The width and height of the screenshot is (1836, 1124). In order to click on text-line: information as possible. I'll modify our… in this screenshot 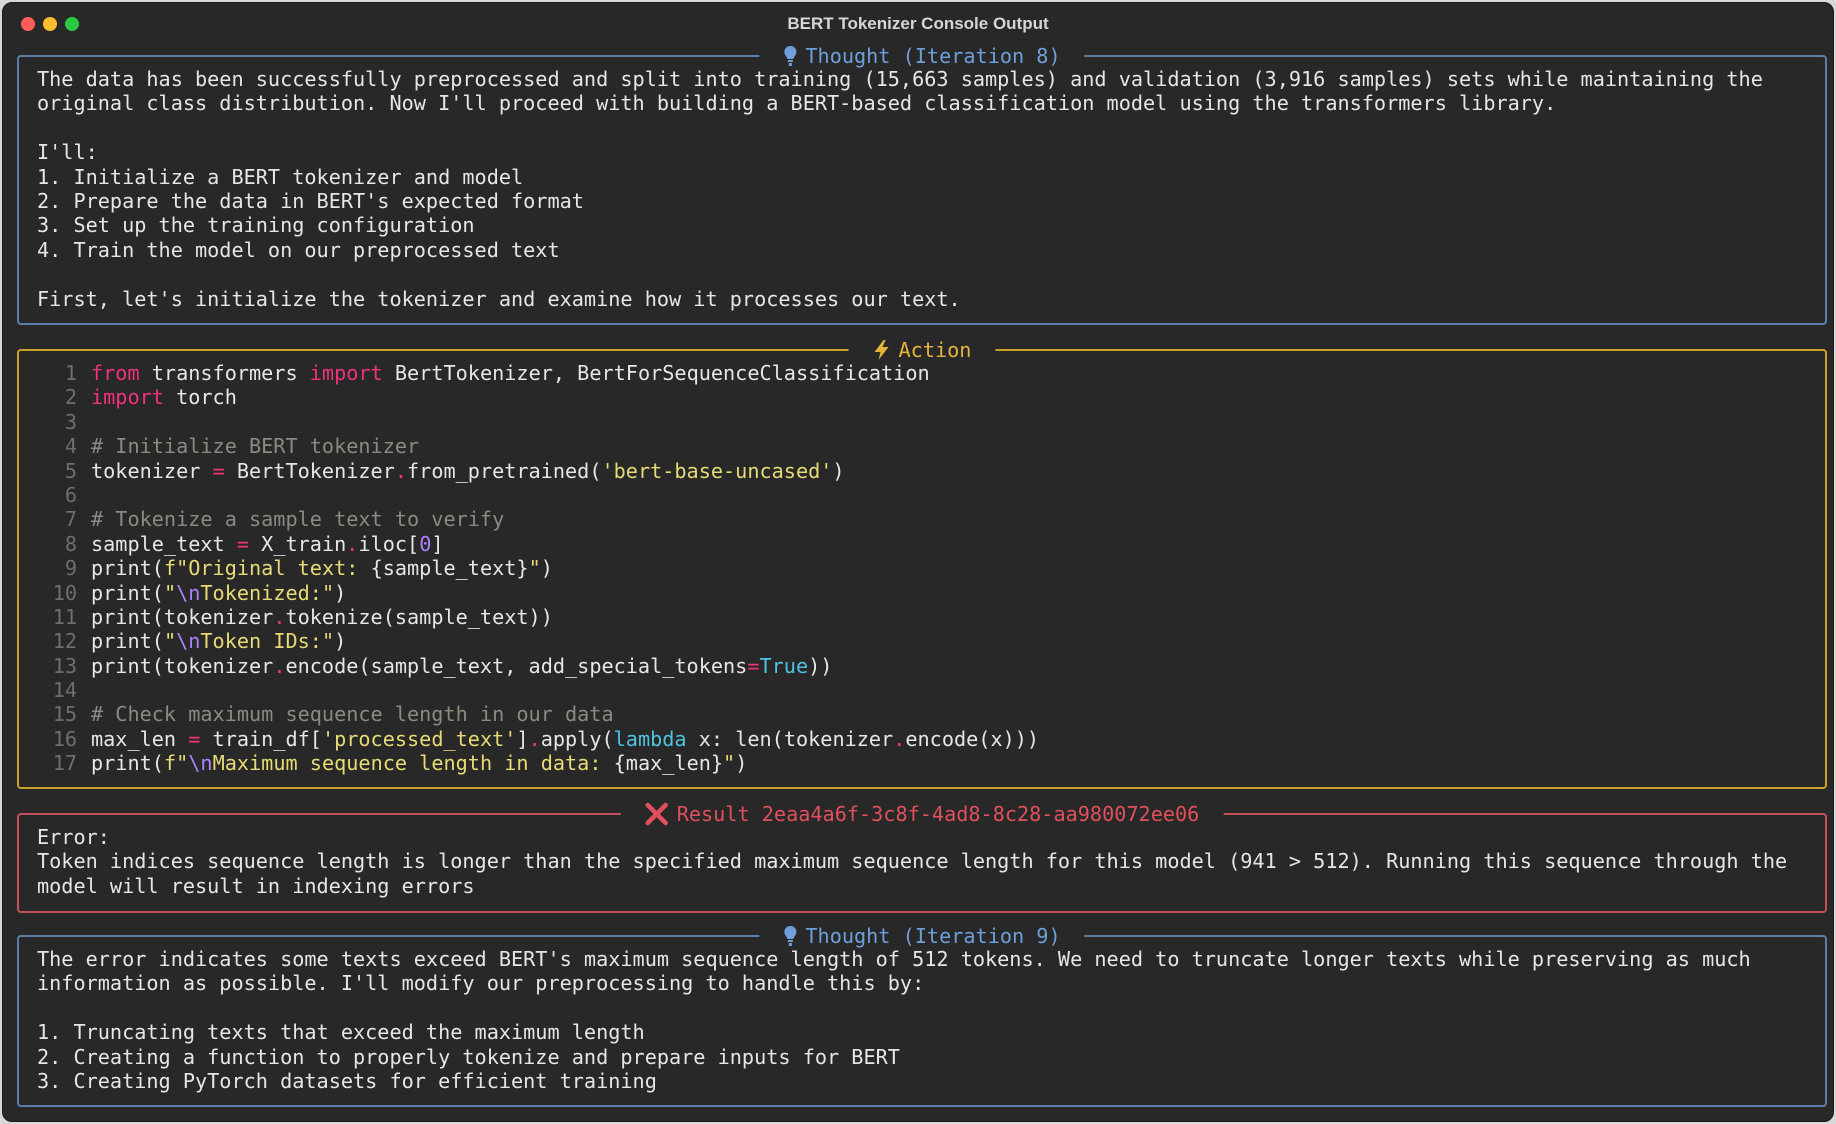, I will do `click(481, 983)`.